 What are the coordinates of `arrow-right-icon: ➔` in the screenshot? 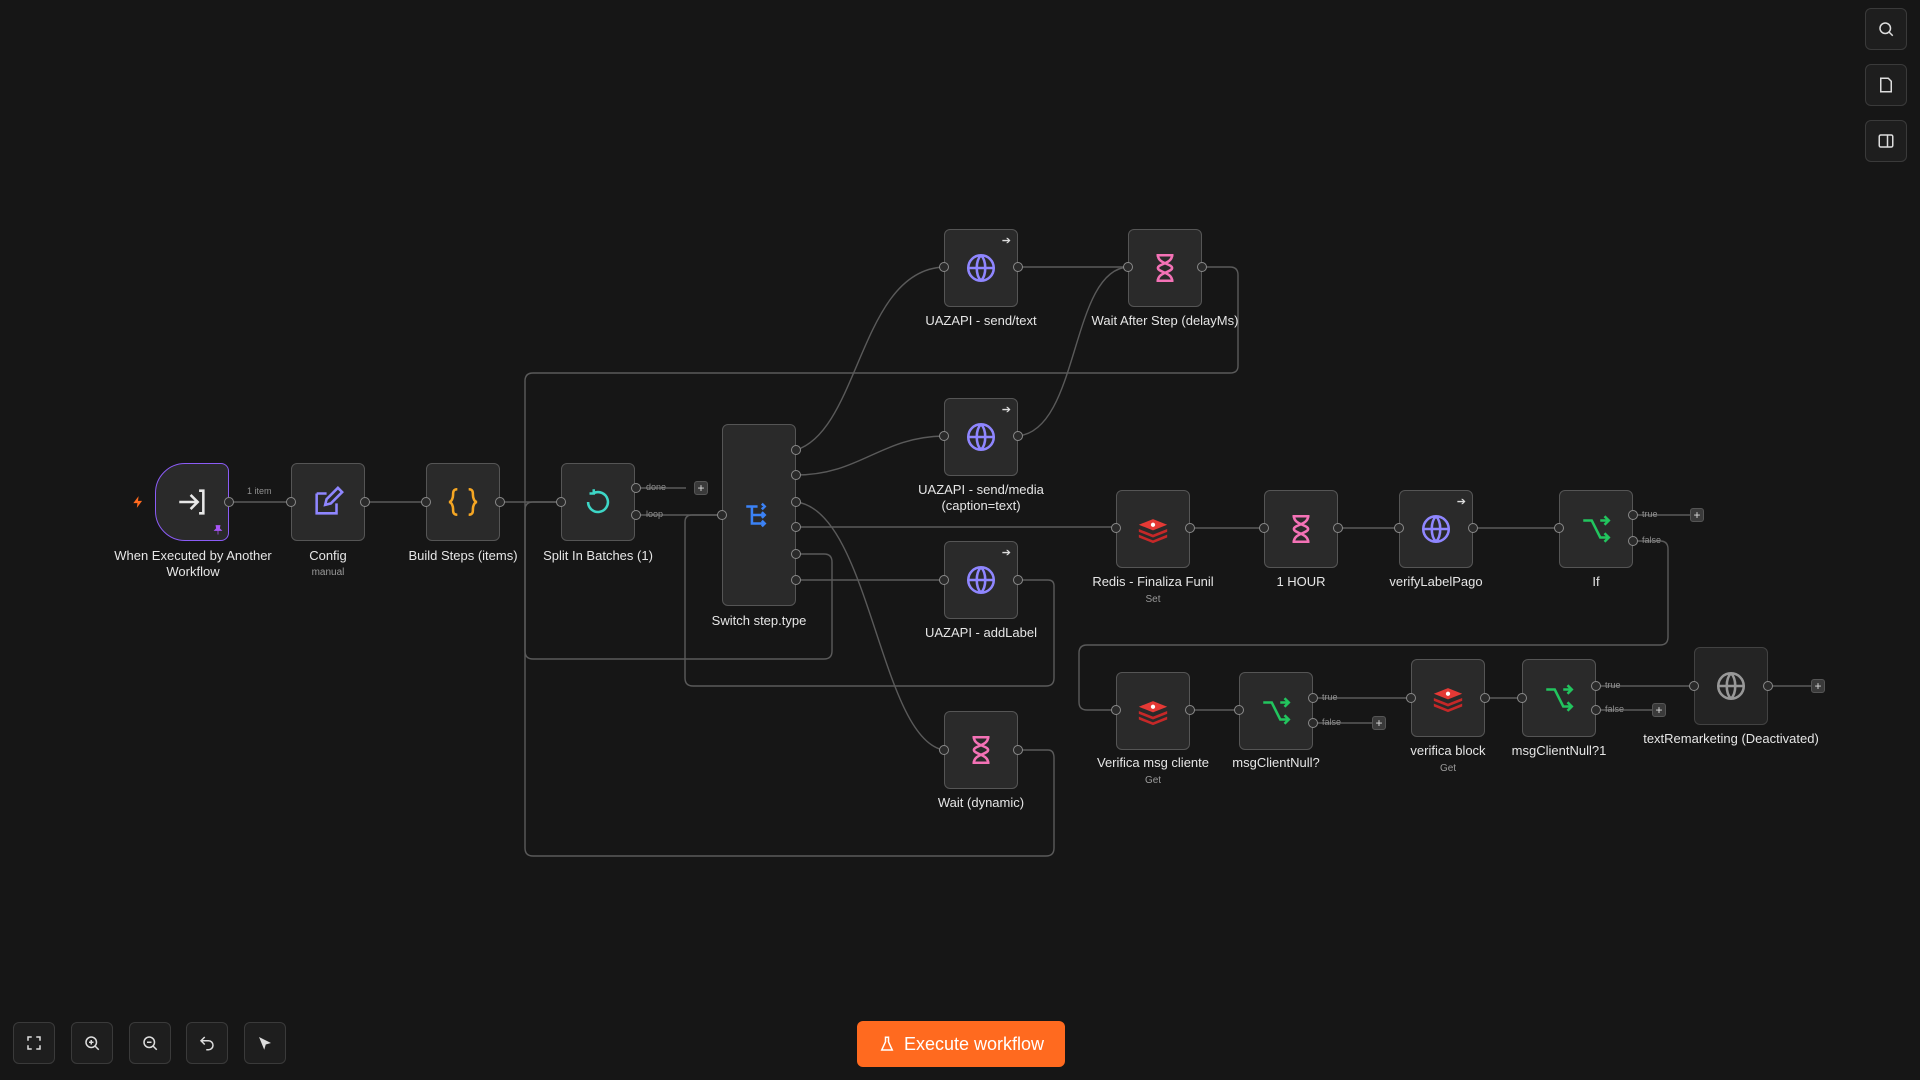 It's located at (1006, 553).